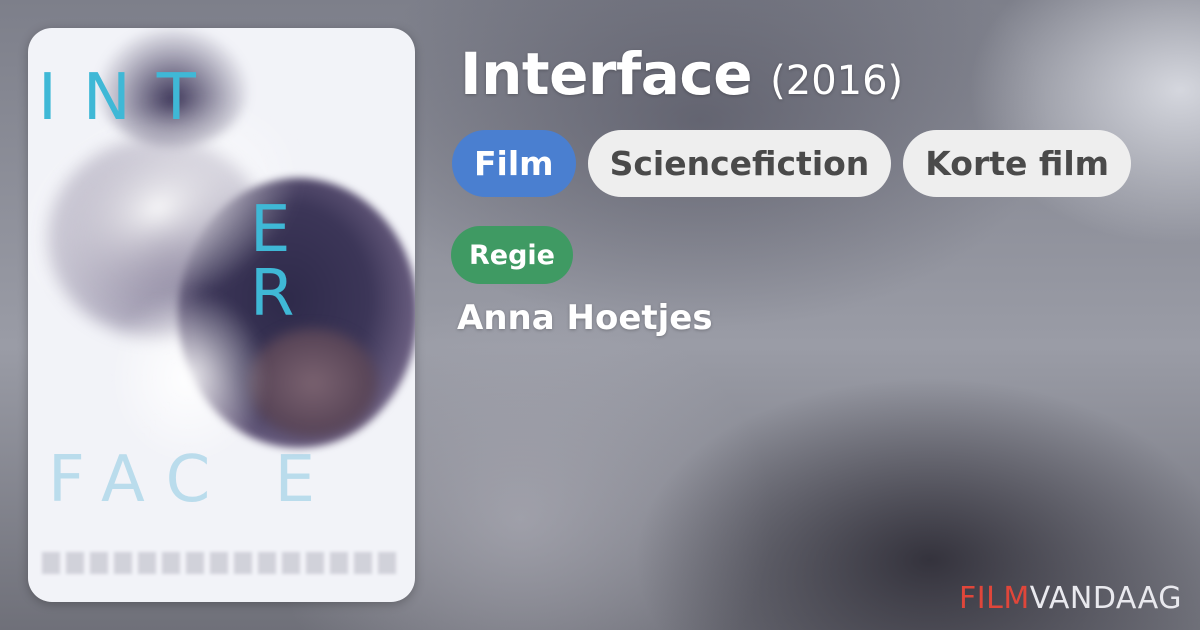 The height and width of the screenshot is (630, 1200). I want to click on poster-title-row-1: INT, so click(130, 98).